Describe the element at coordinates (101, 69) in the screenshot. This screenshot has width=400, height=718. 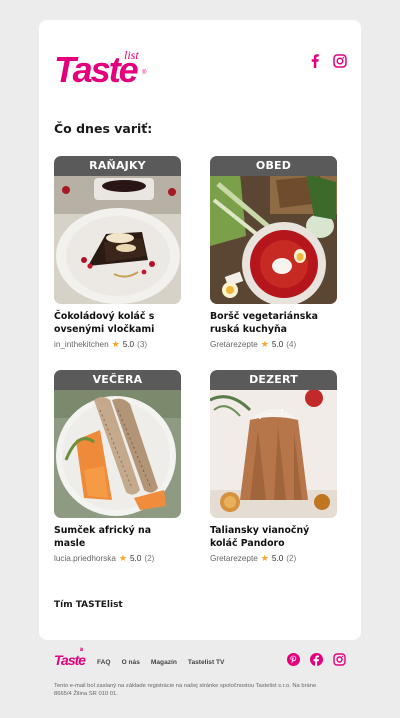
I see `tastelist-logo: Taste list ®` at that location.